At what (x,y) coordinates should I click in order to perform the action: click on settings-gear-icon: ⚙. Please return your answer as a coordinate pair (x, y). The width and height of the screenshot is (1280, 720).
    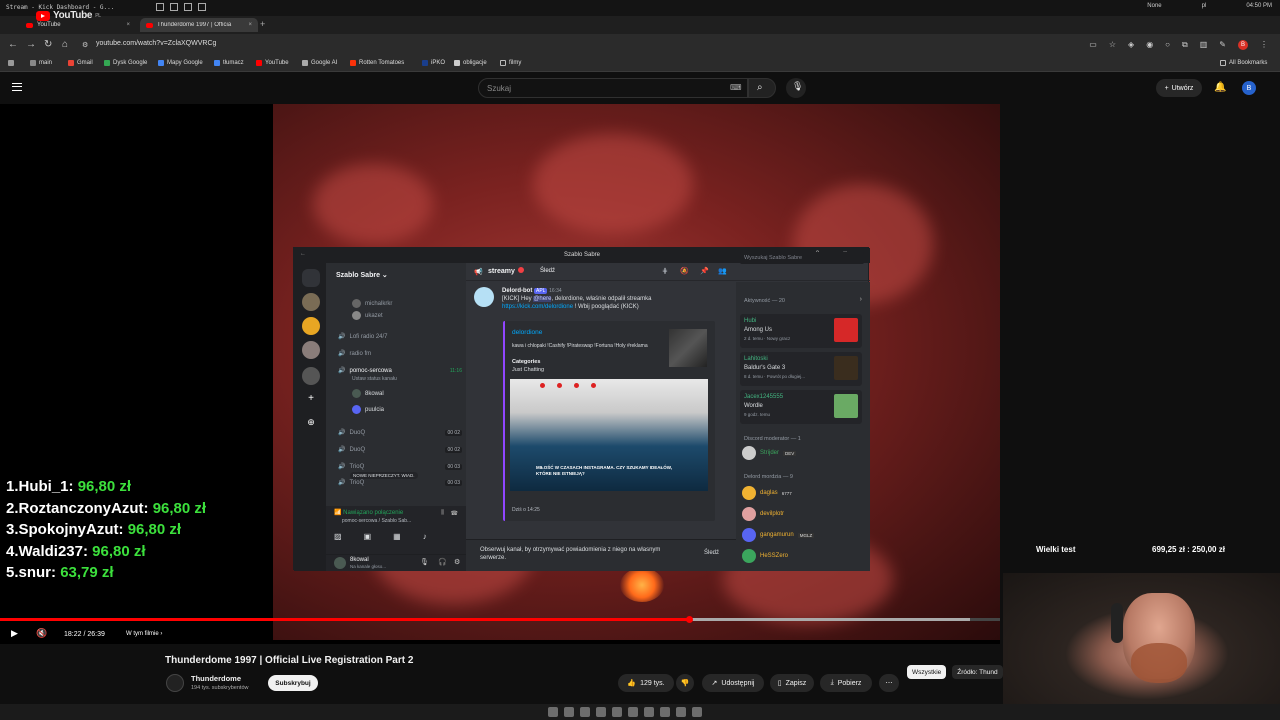
    Looking at the image, I should click on (457, 562).